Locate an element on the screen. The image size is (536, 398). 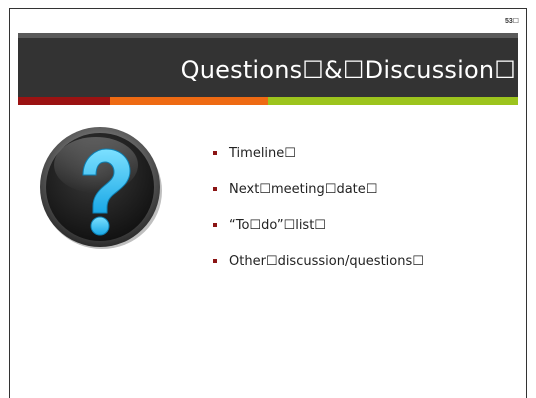
list-item: Next☐meeting☐date☐ is located at coordinates (318, 189).